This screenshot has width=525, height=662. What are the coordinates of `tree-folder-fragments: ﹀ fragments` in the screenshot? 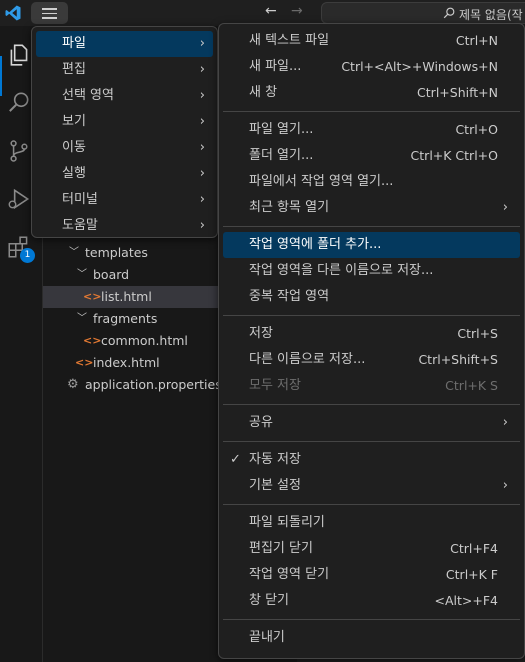 It's located at (130, 319).